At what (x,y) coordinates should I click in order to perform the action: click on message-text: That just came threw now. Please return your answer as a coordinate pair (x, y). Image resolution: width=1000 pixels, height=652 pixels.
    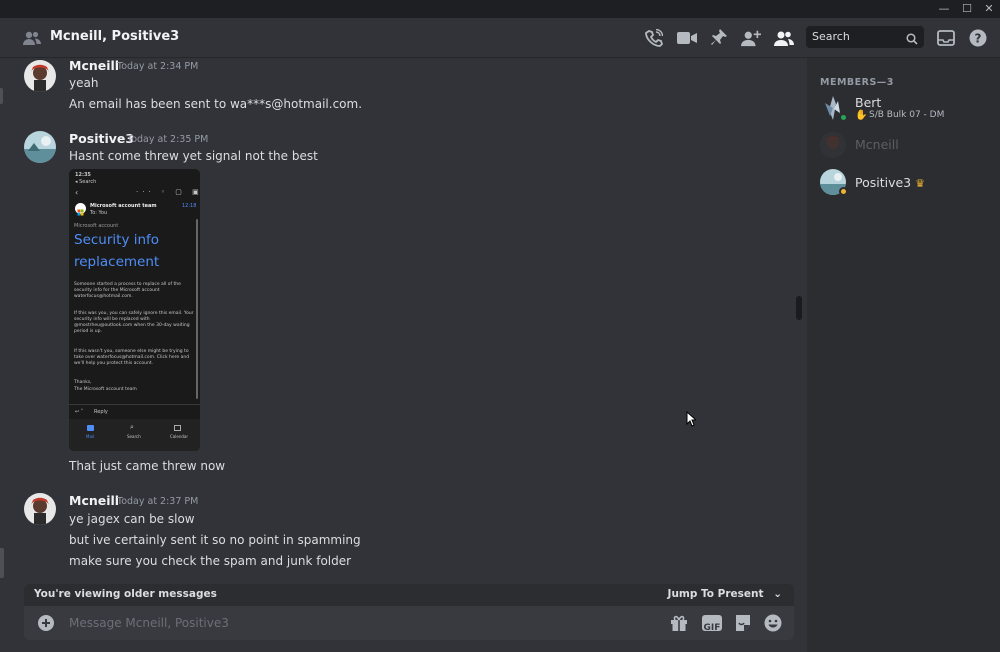
    Looking at the image, I should click on (147, 466).